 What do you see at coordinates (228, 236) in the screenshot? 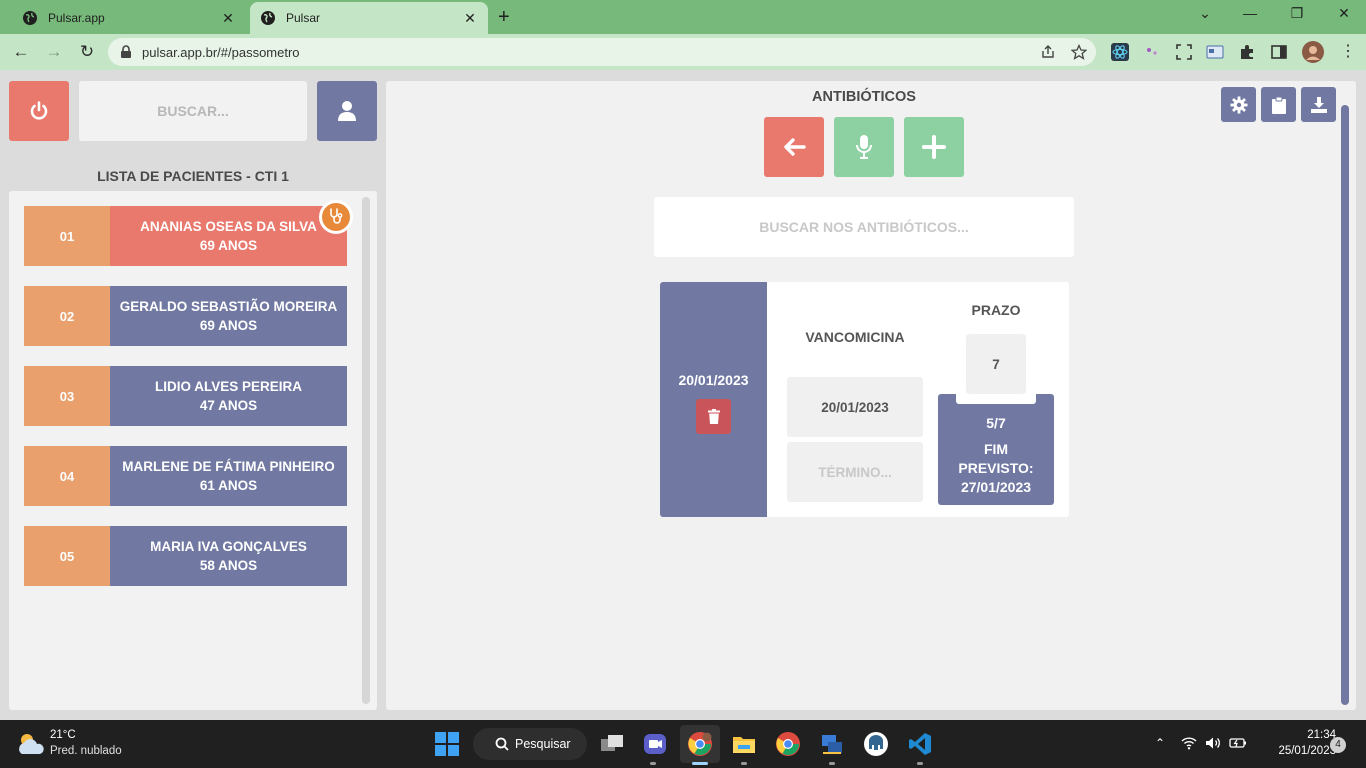
I see `patient-info: ANANIAS OSEAS DA SILVA 69 ANOS` at bounding box center [228, 236].